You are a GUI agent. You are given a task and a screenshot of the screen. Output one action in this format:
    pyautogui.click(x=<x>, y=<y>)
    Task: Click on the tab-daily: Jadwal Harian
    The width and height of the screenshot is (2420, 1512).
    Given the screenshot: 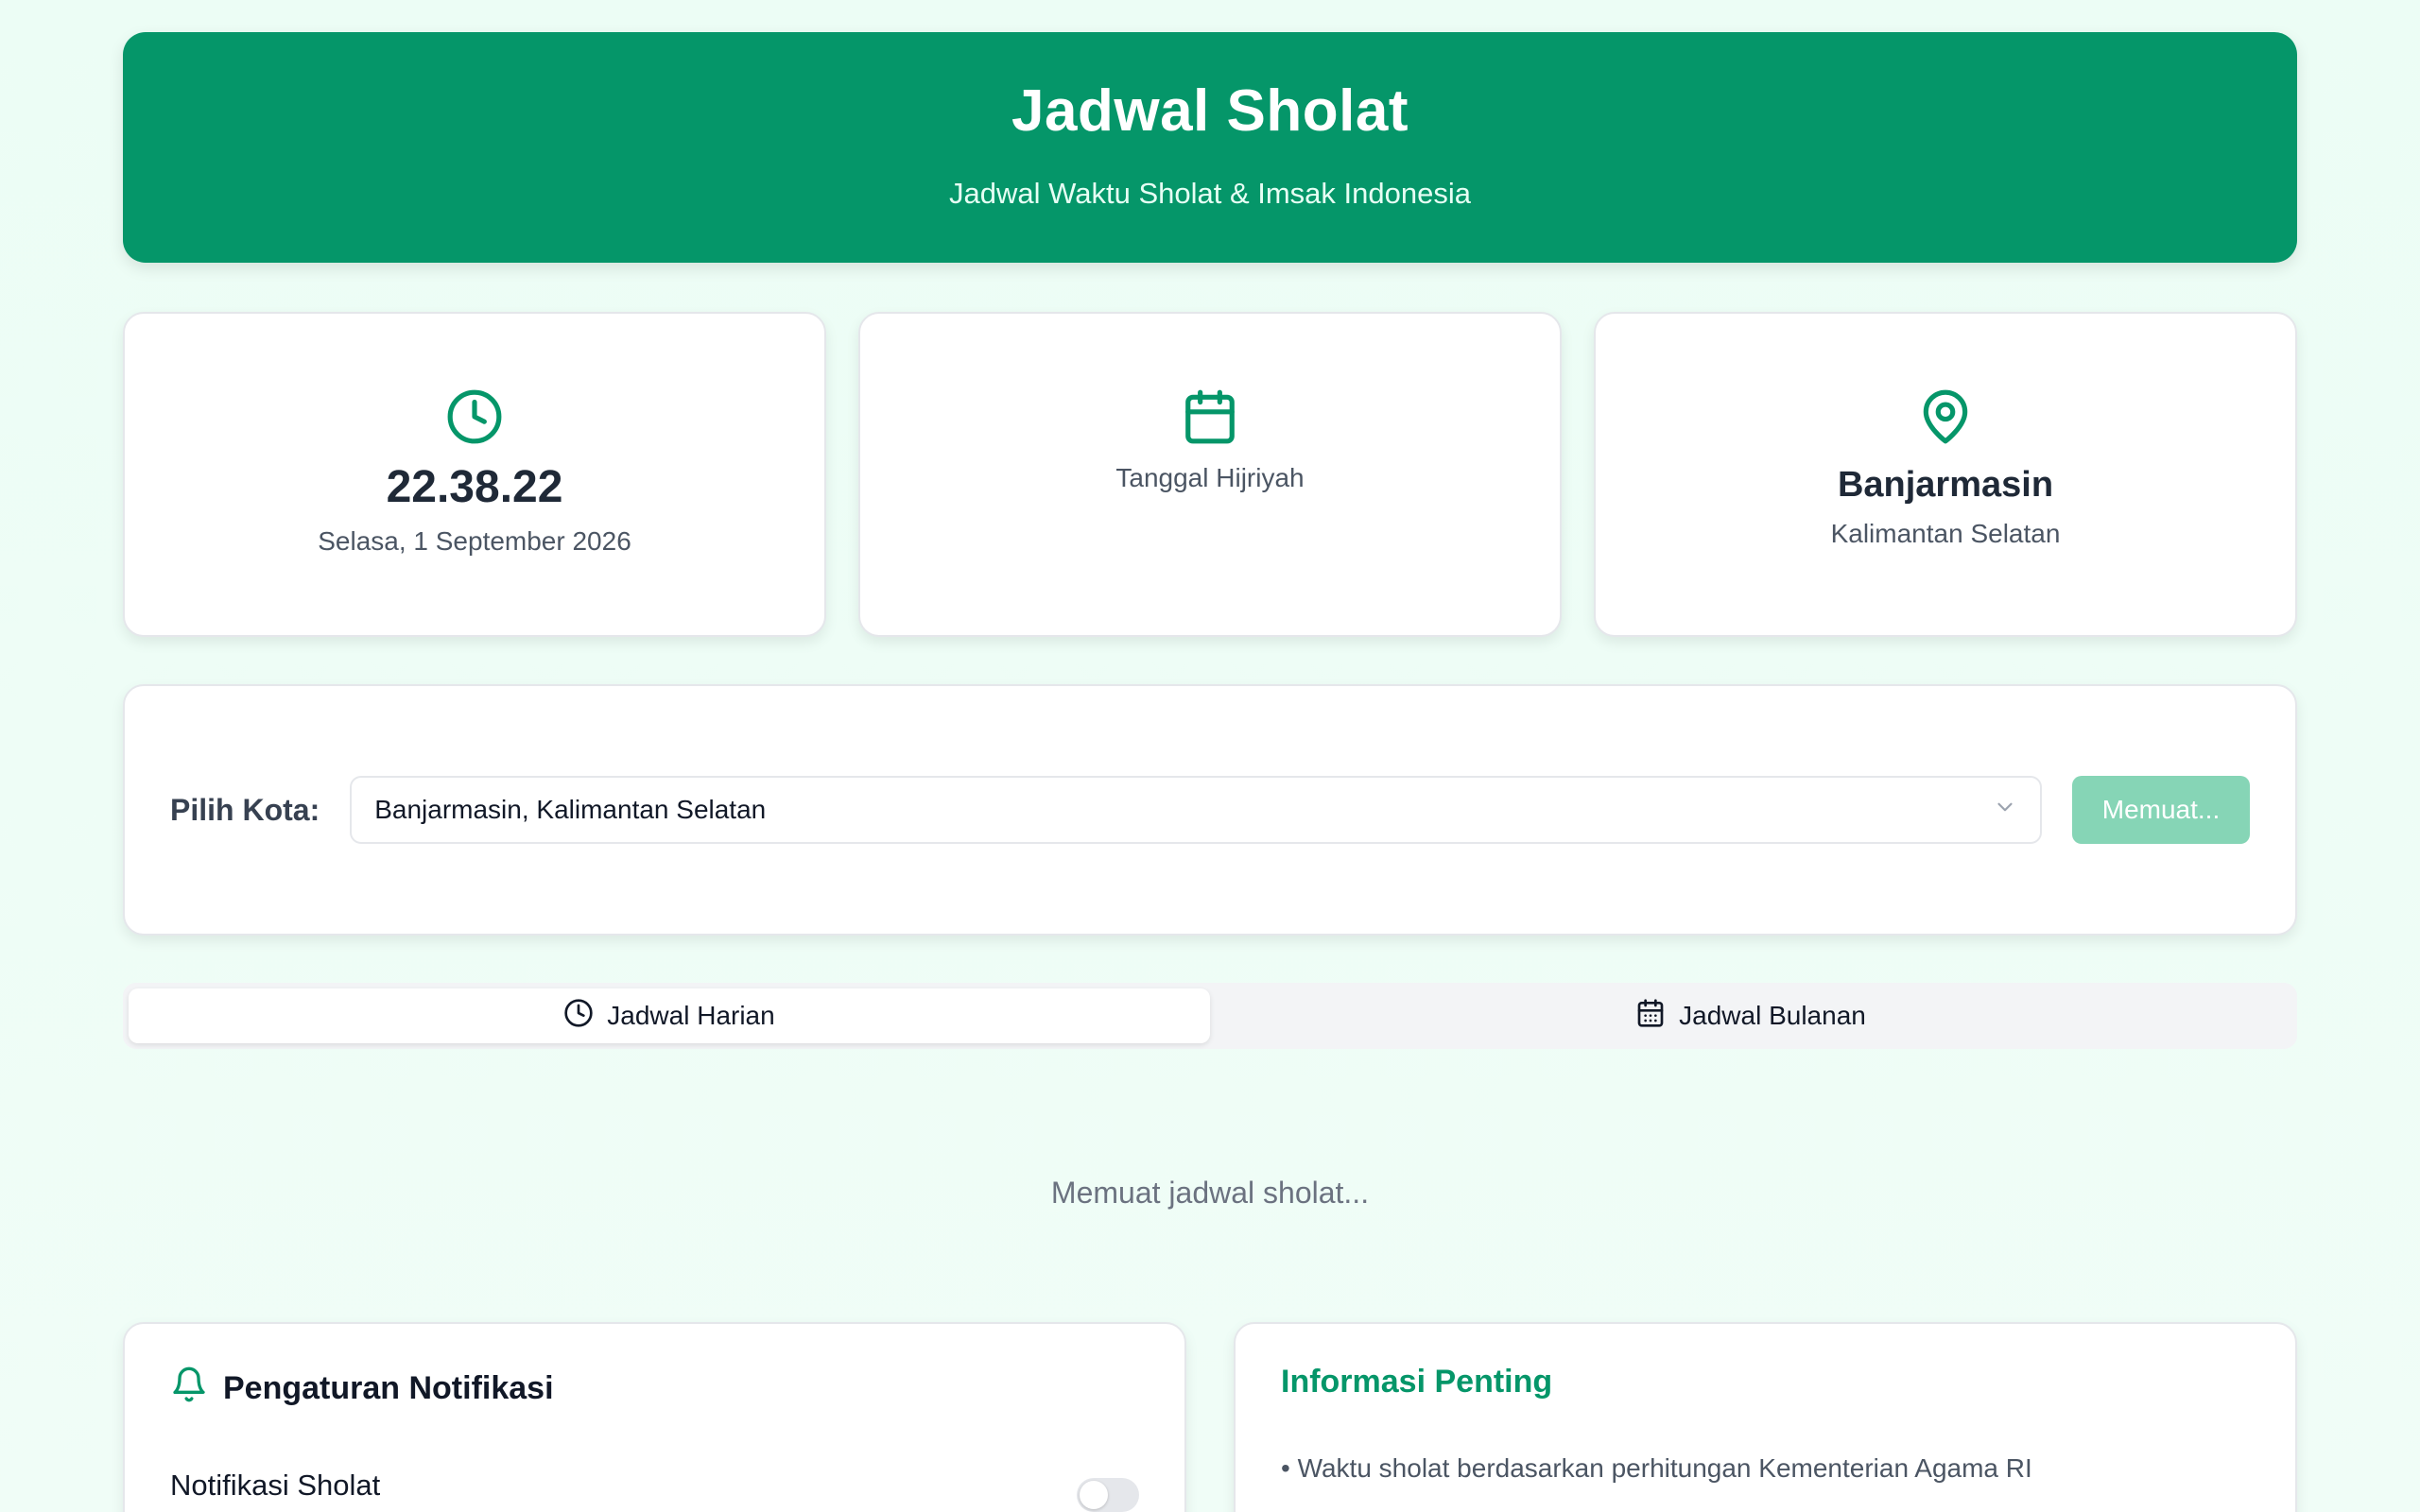 What is the action you would take?
    pyautogui.click(x=669, y=1015)
    